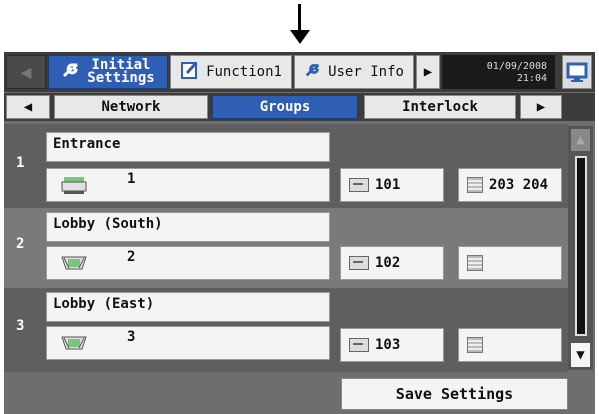  I want to click on controller-field: 101, so click(392, 185).